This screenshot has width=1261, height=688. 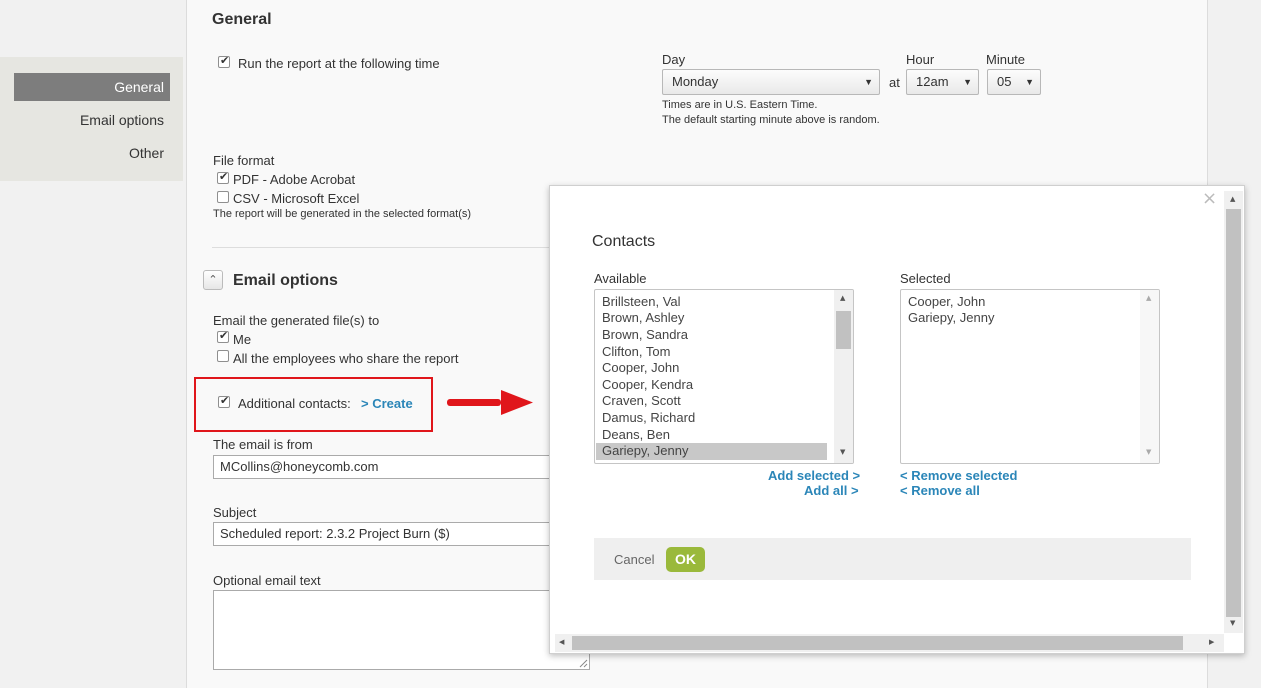 I want to click on list-item: Brillsteen, Val, so click(x=641, y=301).